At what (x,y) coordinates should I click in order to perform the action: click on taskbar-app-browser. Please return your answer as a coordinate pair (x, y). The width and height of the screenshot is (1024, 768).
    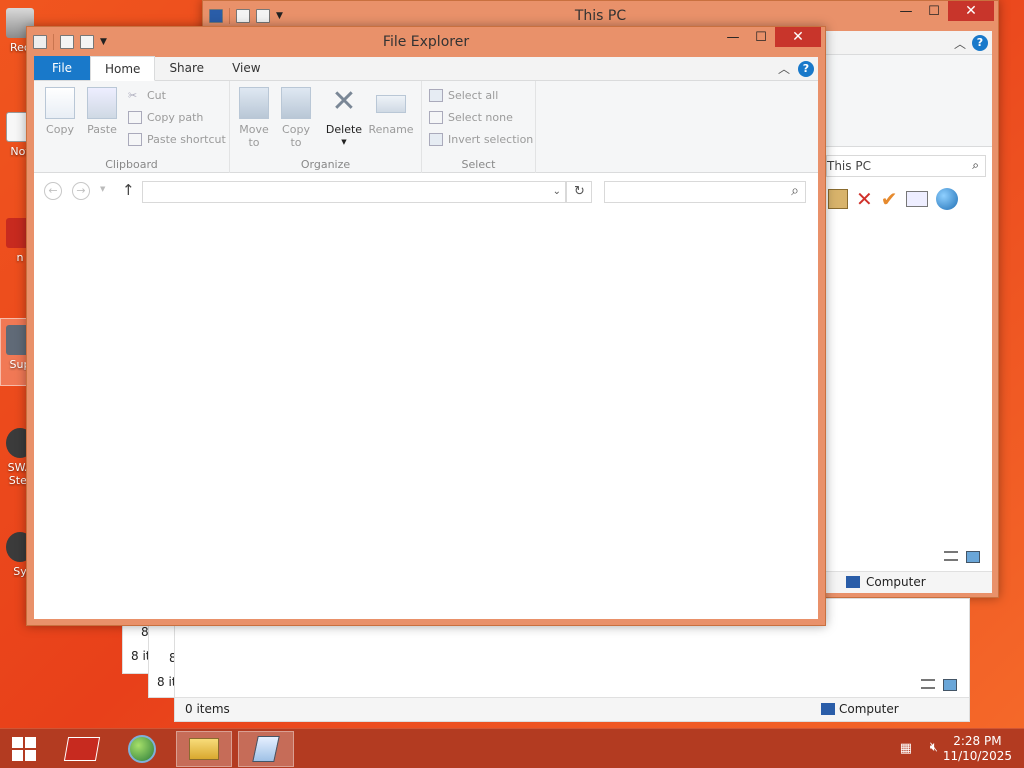
    Looking at the image, I should click on (142, 749).